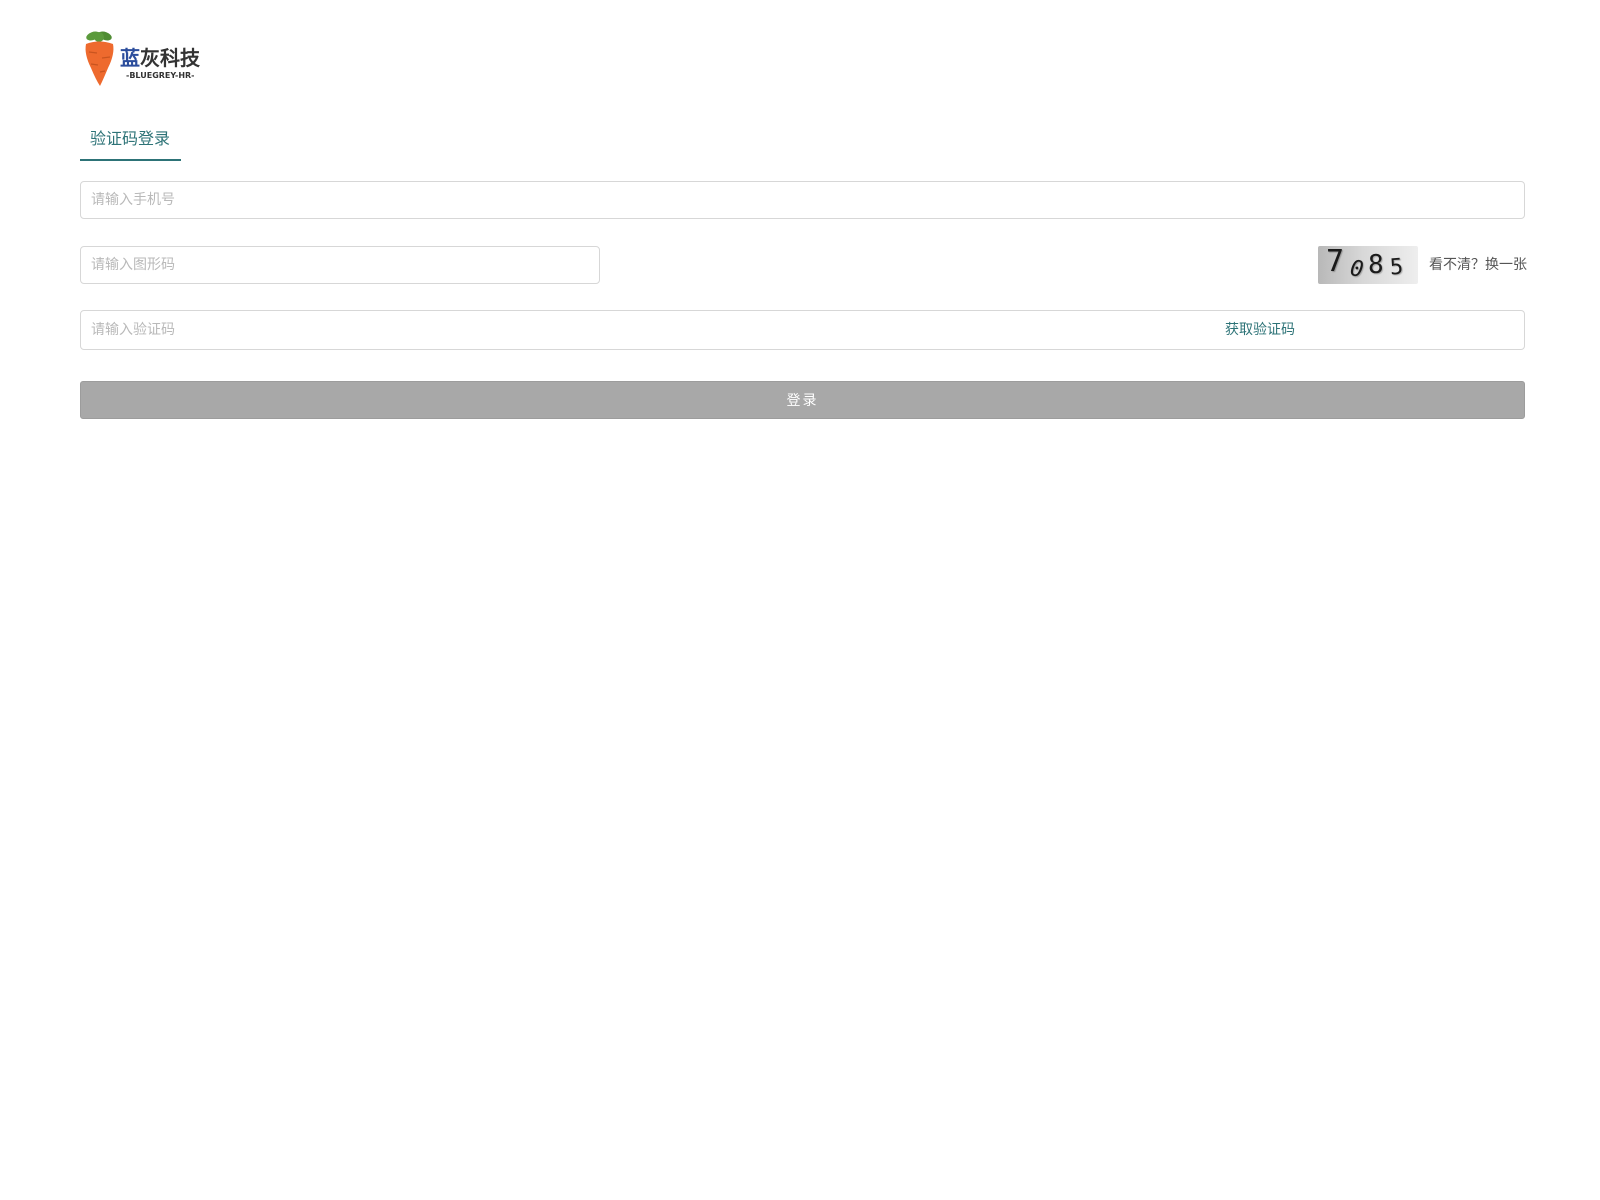 This screenshot has width=1600, height=1200. What do you see at coordinates (1376, 265) in the screenshot?
I see `captcha-digit: 8` at bounding box center [1376, 265].